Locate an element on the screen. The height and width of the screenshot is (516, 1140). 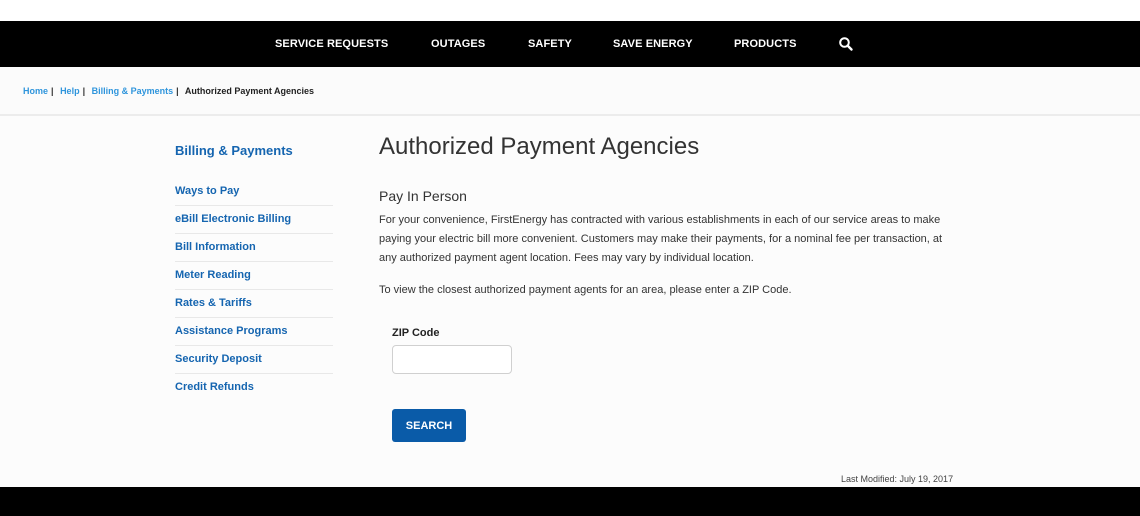
page-title: Authorized Payment Agencies is located at coordinates (539, 146).